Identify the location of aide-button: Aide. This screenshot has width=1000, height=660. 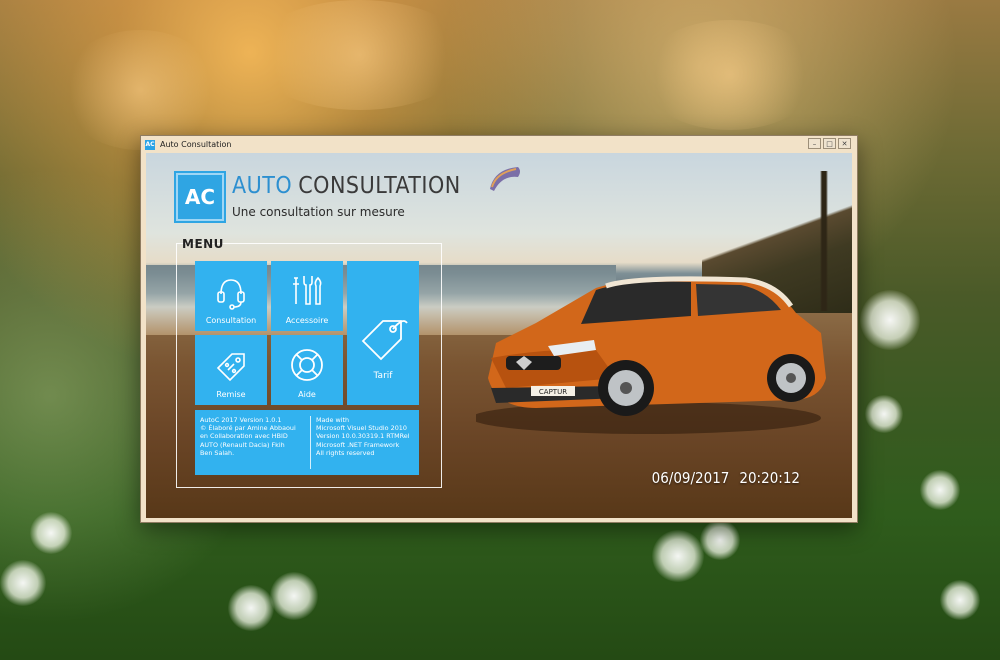
(307, 370).